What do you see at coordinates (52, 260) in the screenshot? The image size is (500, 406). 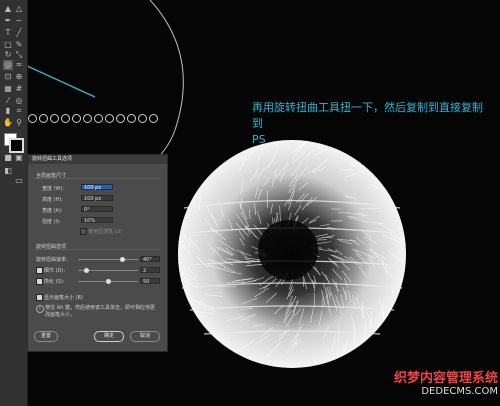 I see `twirl-rate-label: 旋转扭曲速率:` at bounding box center [52, 260].